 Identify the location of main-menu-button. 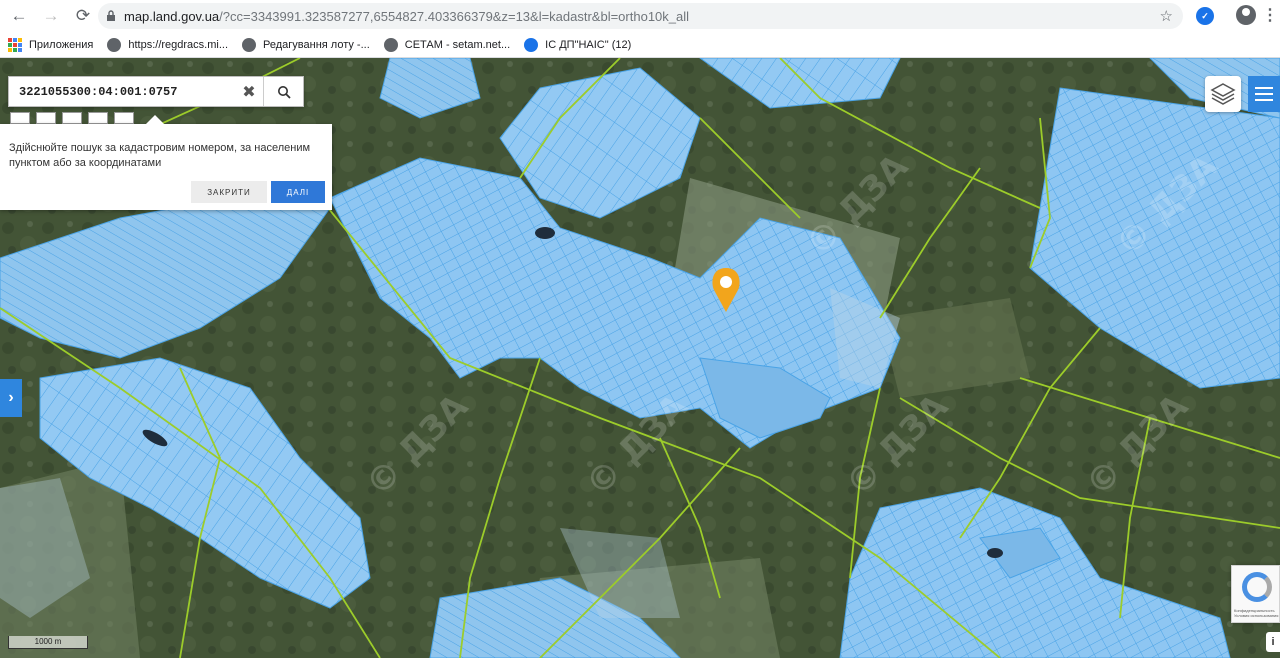
(1264, 94).